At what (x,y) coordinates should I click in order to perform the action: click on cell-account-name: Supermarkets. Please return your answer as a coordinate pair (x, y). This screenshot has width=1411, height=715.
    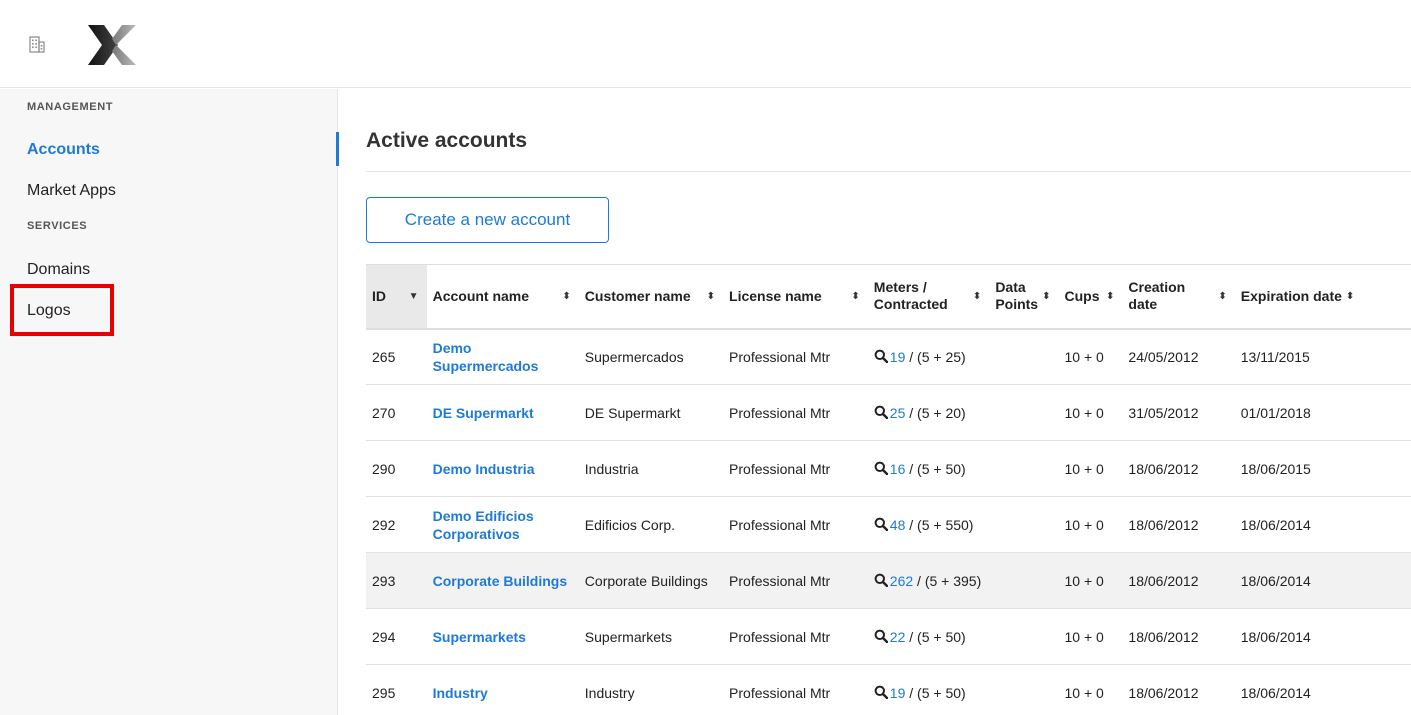
    Looking at the image, I should click on (502, 636).